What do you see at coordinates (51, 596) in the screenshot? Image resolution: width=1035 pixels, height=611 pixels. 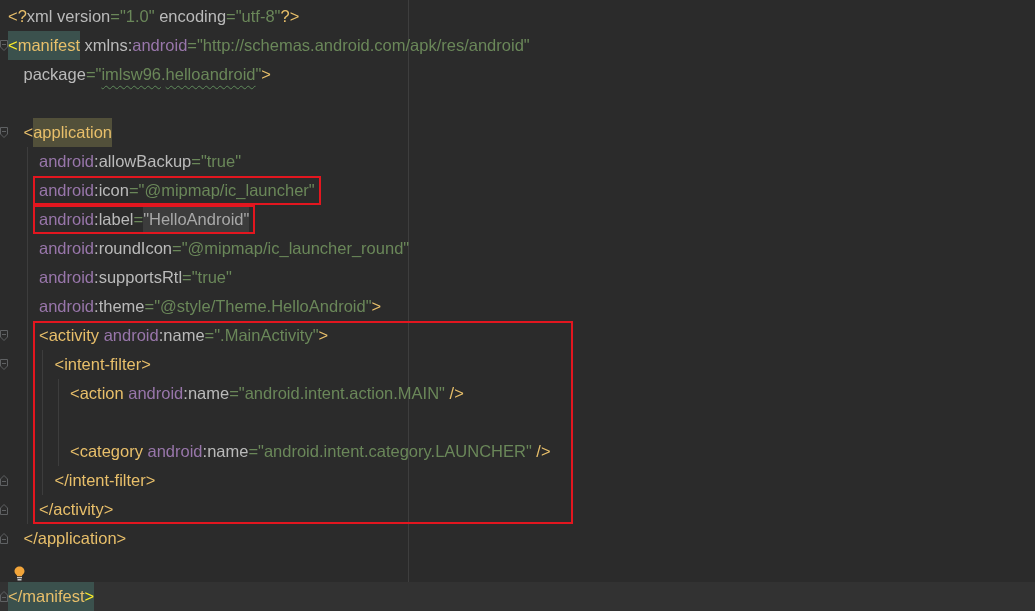 I see `code-line: </manifest>` at bounding box center [51, 596].